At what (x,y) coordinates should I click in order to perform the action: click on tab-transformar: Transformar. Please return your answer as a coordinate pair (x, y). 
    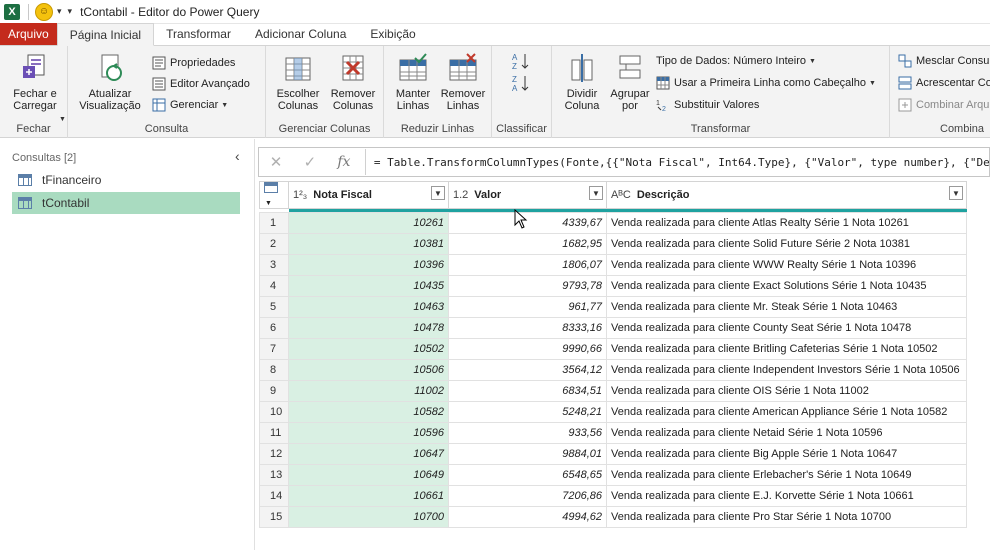
    Looking at the image, I should click on (198, 34).